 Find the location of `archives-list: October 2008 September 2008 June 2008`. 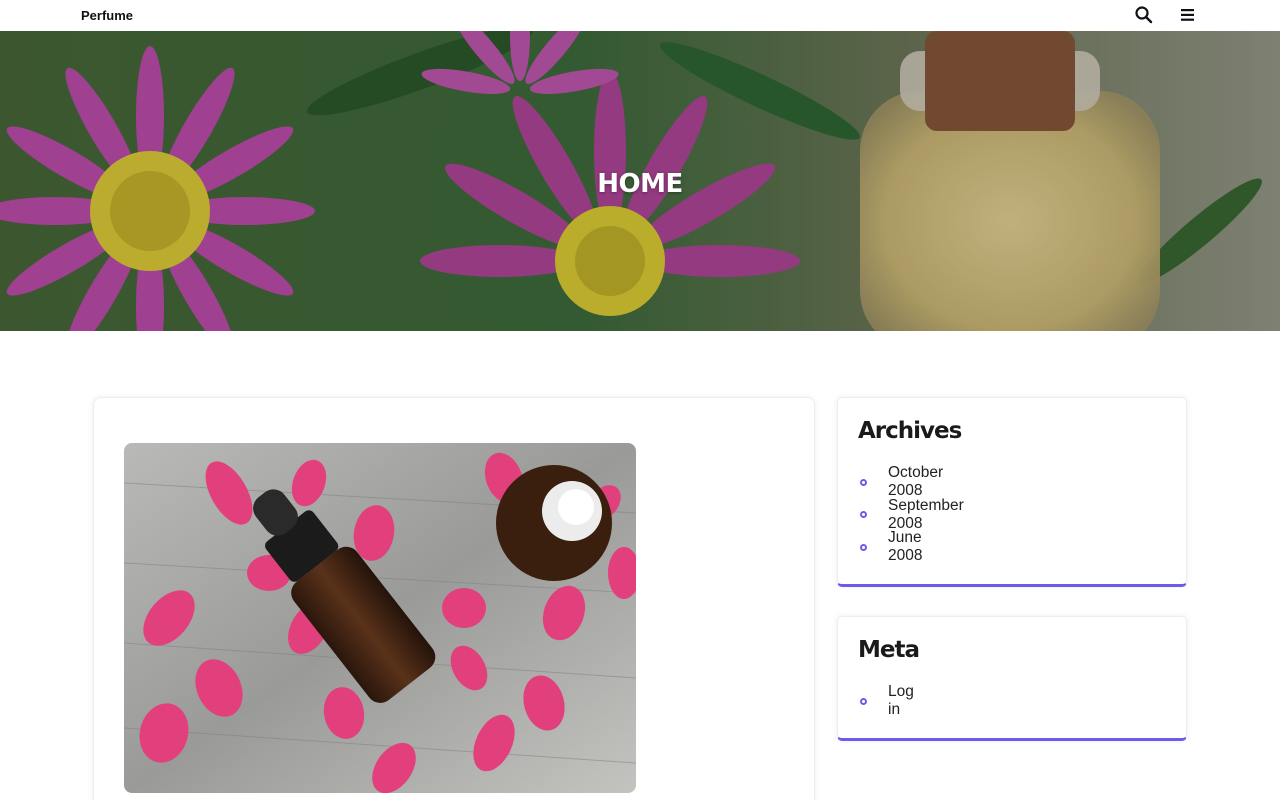

archives-list: October 2008 September 2008 June 2008 is located at coordinates (911, 514).